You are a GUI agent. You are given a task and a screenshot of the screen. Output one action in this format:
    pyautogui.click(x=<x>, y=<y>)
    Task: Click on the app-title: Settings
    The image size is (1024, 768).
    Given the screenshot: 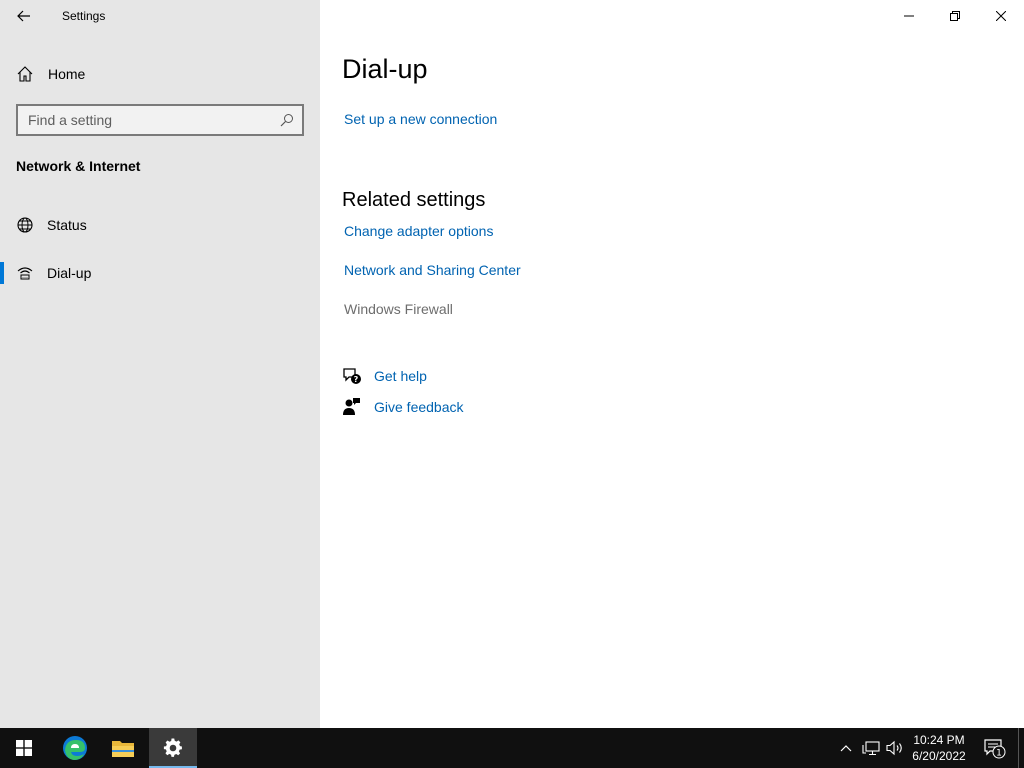 What is the action you would take?
    pyautogui.click(x=84, y=16)
    